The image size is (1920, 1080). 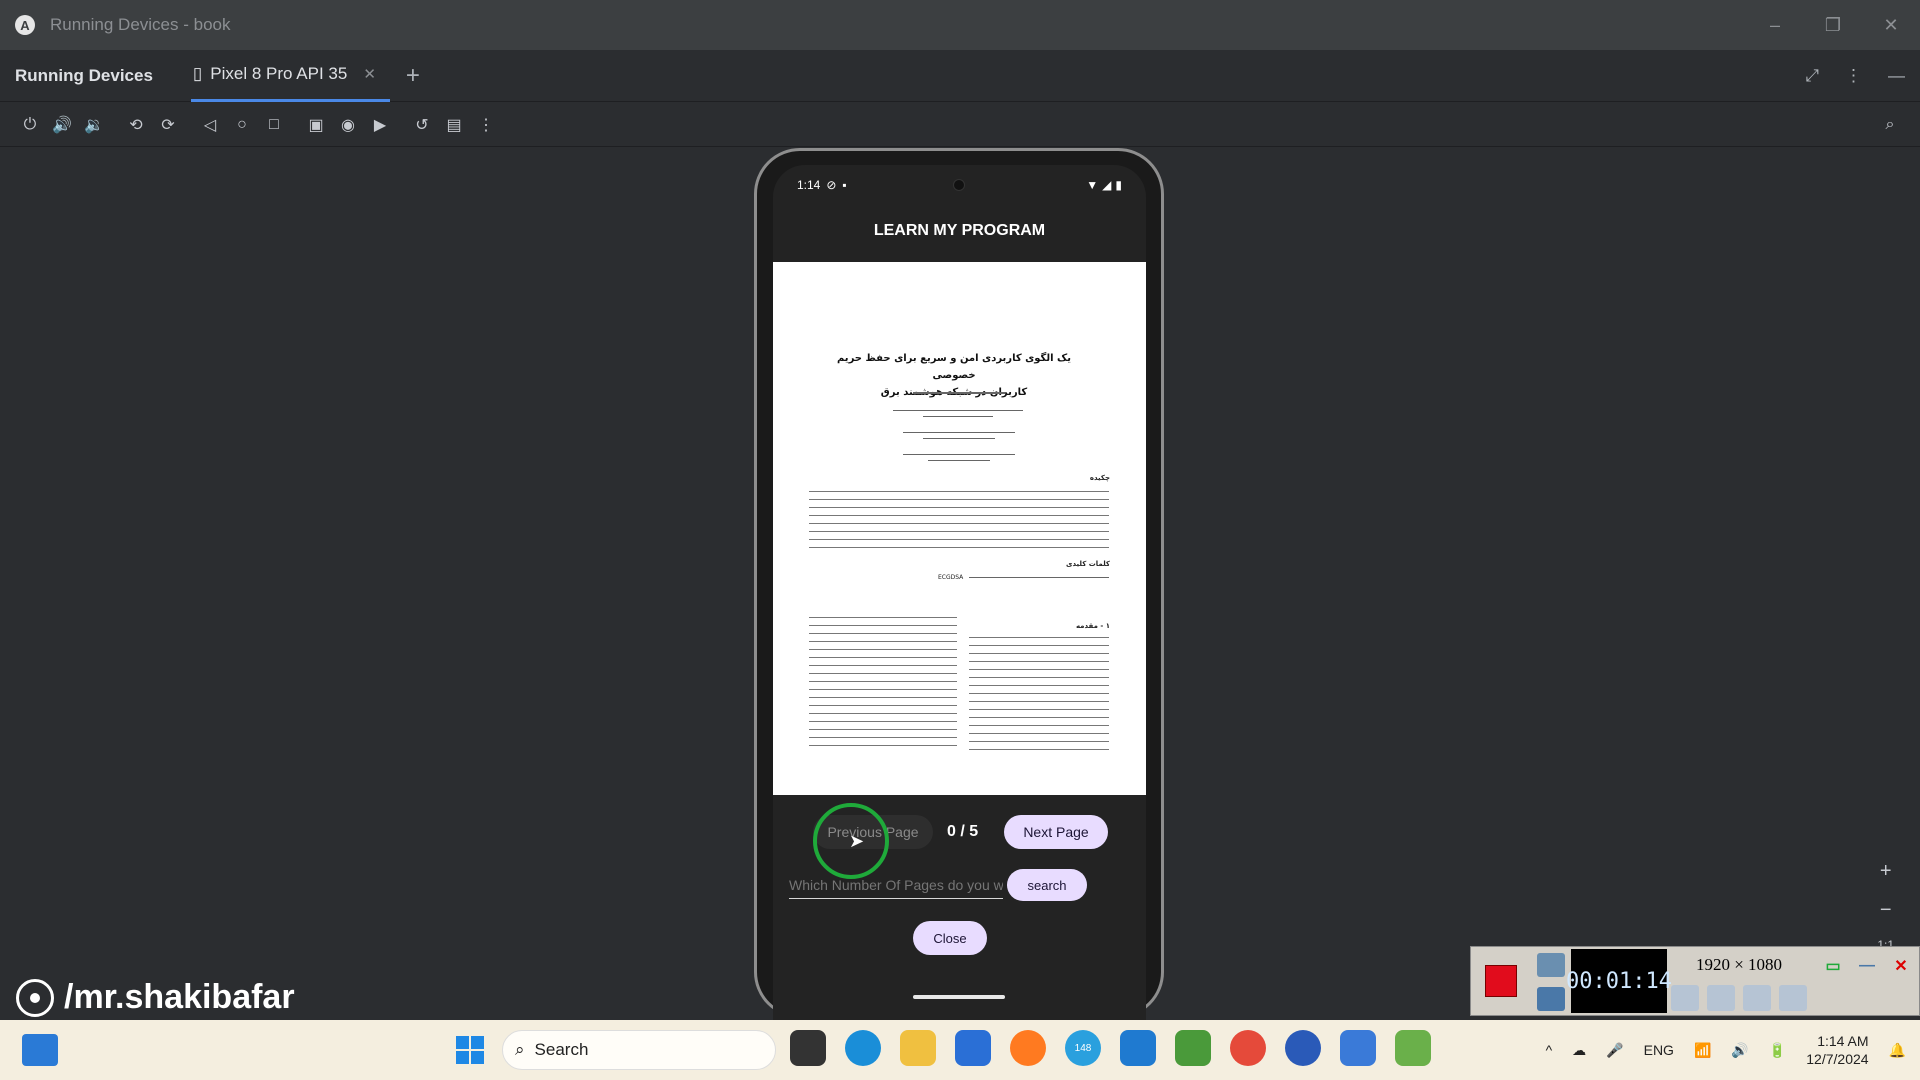 I want to click on start-icon, so click(x=470, y=1050).